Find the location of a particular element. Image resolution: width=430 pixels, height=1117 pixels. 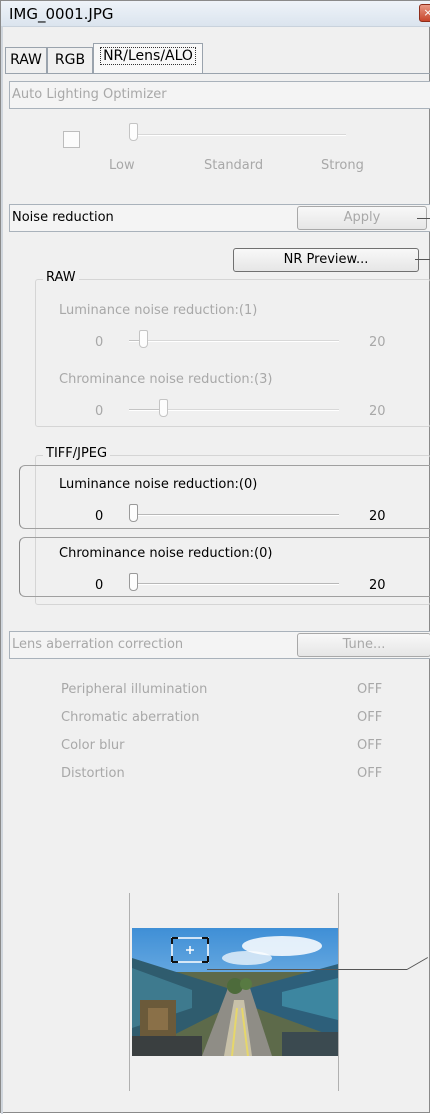

apply-connector-line is located at coordinates (423, 218).